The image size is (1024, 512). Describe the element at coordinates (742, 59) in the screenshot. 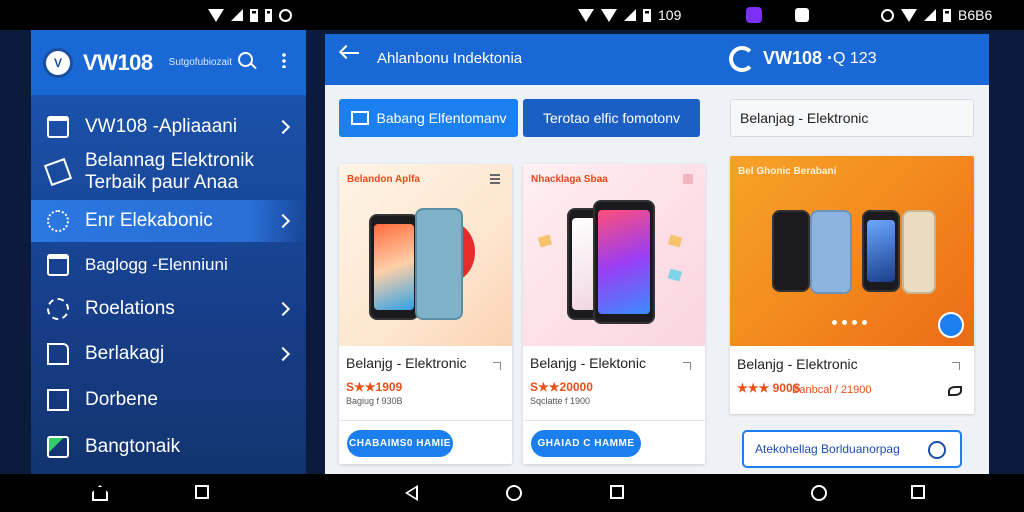

I see `refresh-logo-icon` at that location.